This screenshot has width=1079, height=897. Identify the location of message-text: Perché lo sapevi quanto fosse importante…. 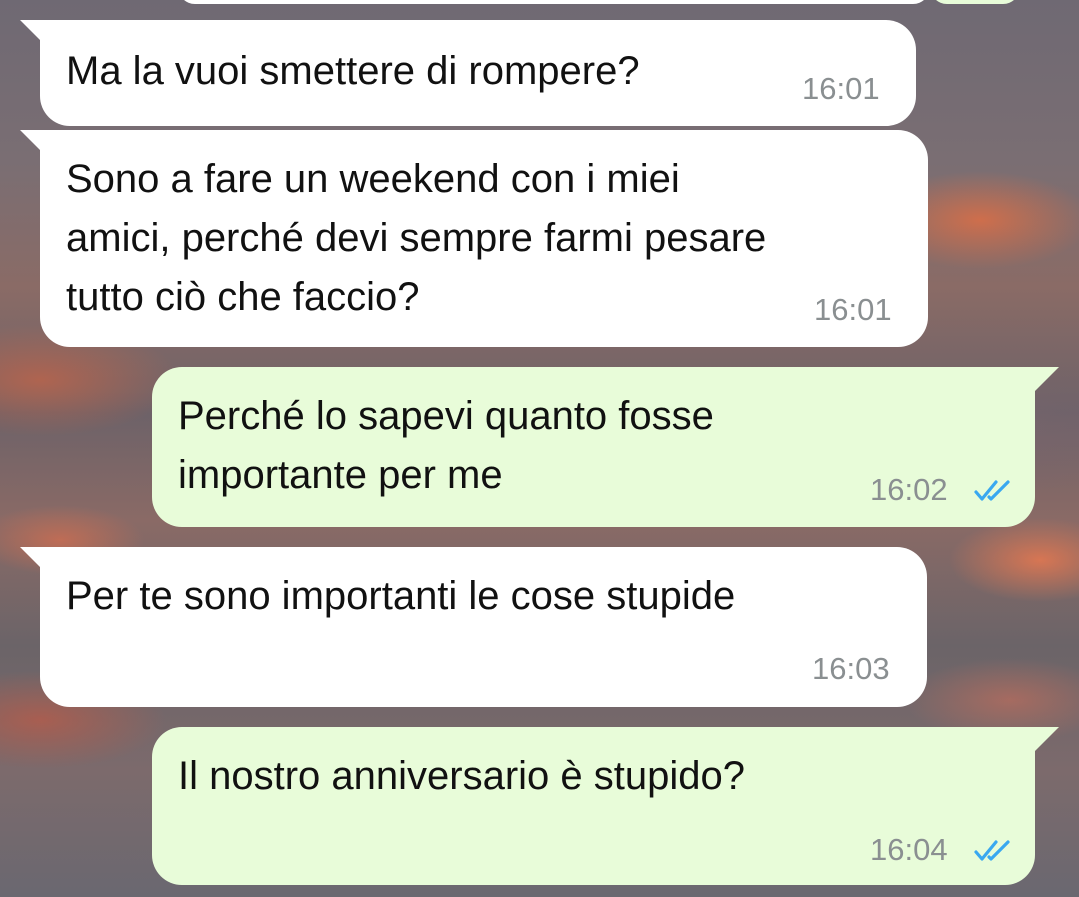
(446, 445).